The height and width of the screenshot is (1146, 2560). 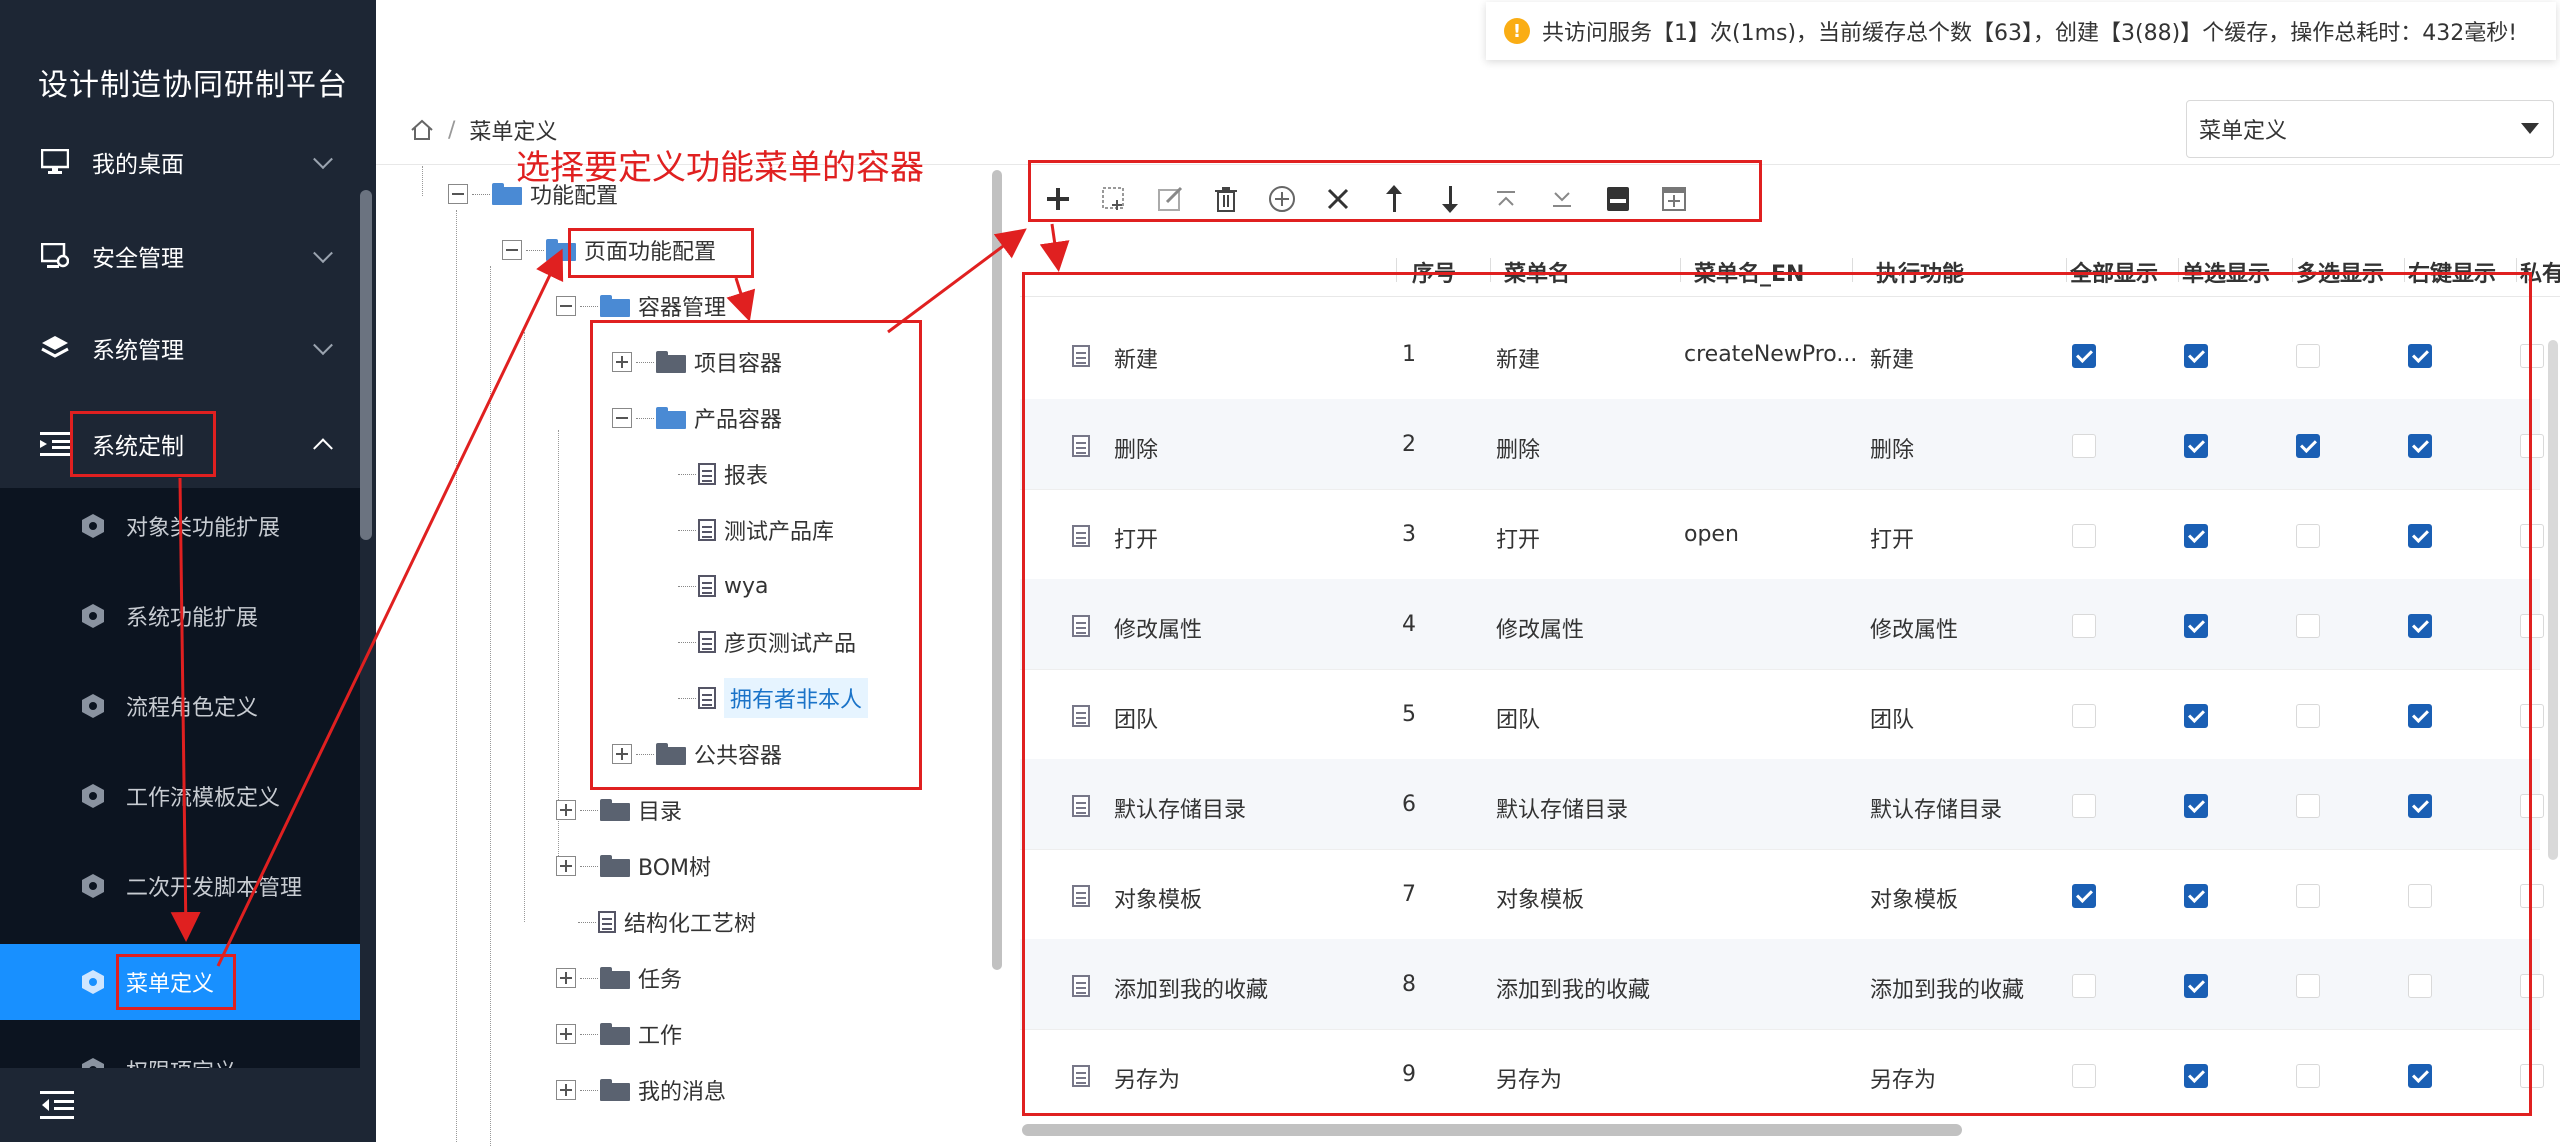 I want to click on annotation-box-submenu, so click(x=176, y=982).